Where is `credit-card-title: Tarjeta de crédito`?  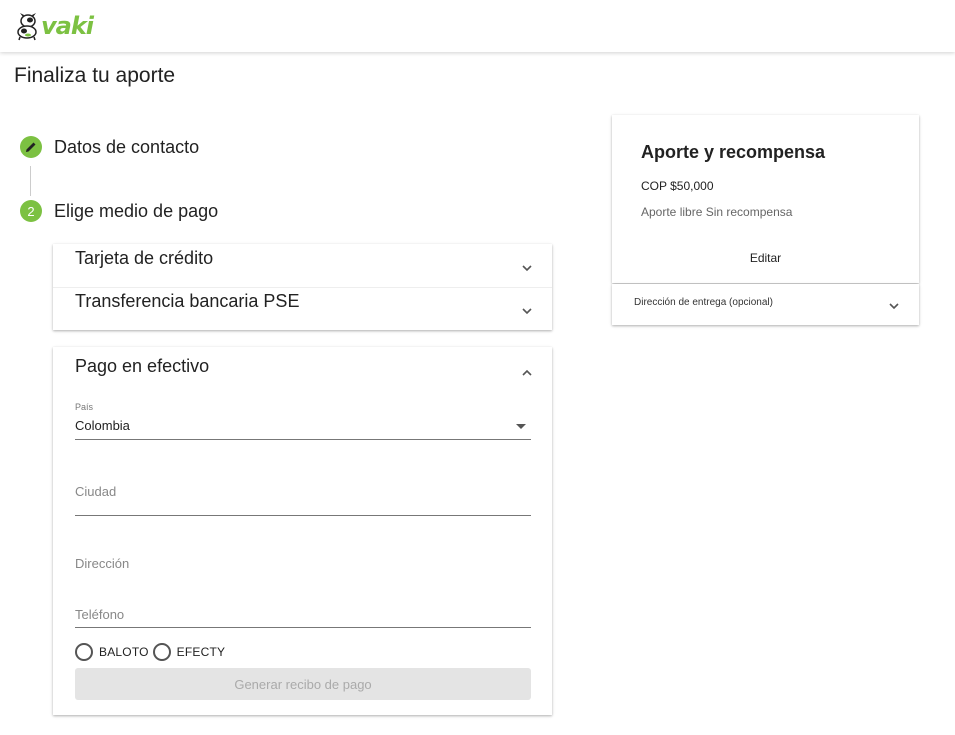 credit-card-title: Tarjeta de crédito is located at coordinates (144, 258).